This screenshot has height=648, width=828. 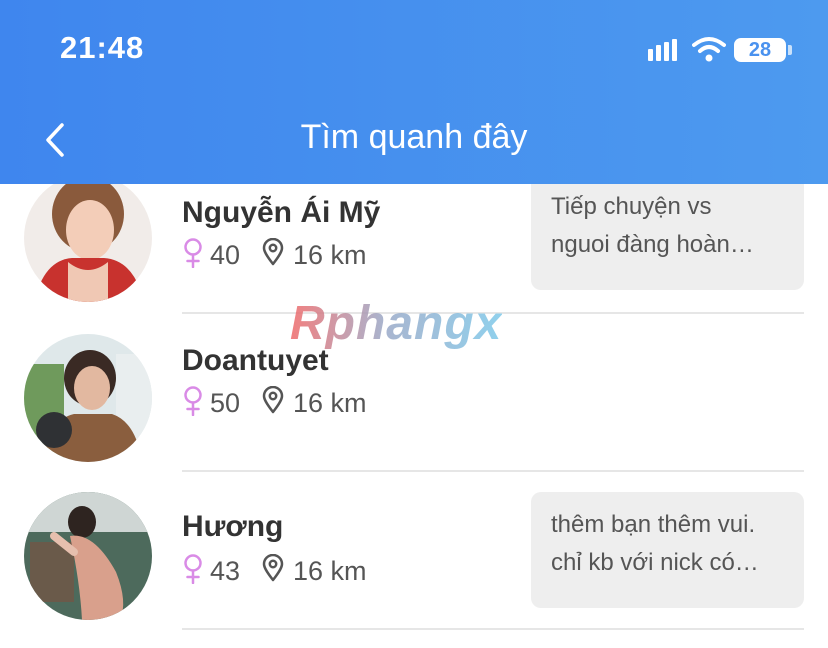 I want to click on status-message-line: Tiếp chuyện vs, so click(x=667, y=207).